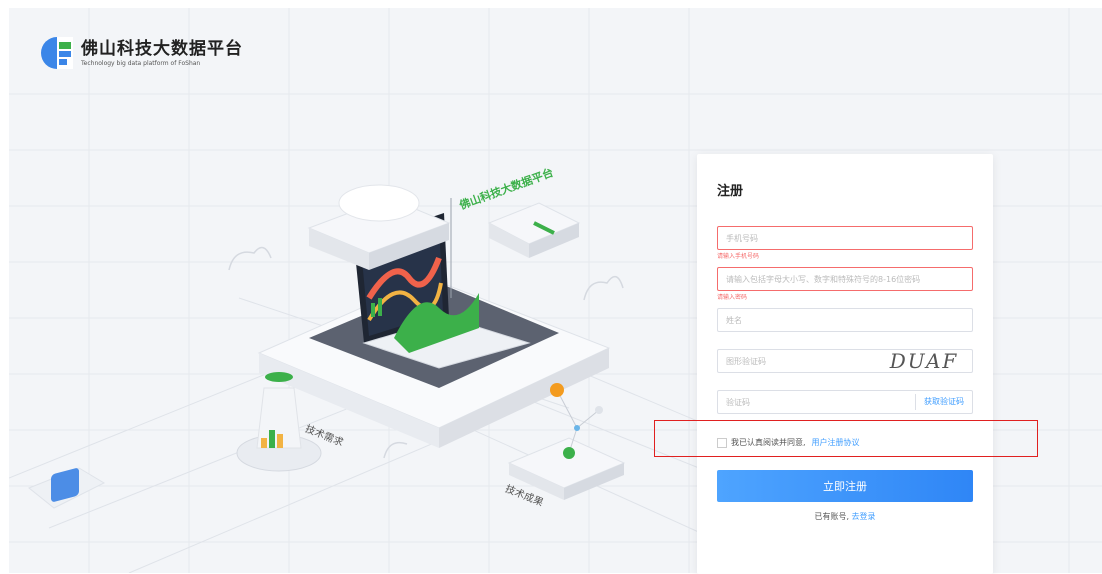 Image resolution: width=1102 pixels, height=574 pixels. I want to click on password-field, so click(845, 279).